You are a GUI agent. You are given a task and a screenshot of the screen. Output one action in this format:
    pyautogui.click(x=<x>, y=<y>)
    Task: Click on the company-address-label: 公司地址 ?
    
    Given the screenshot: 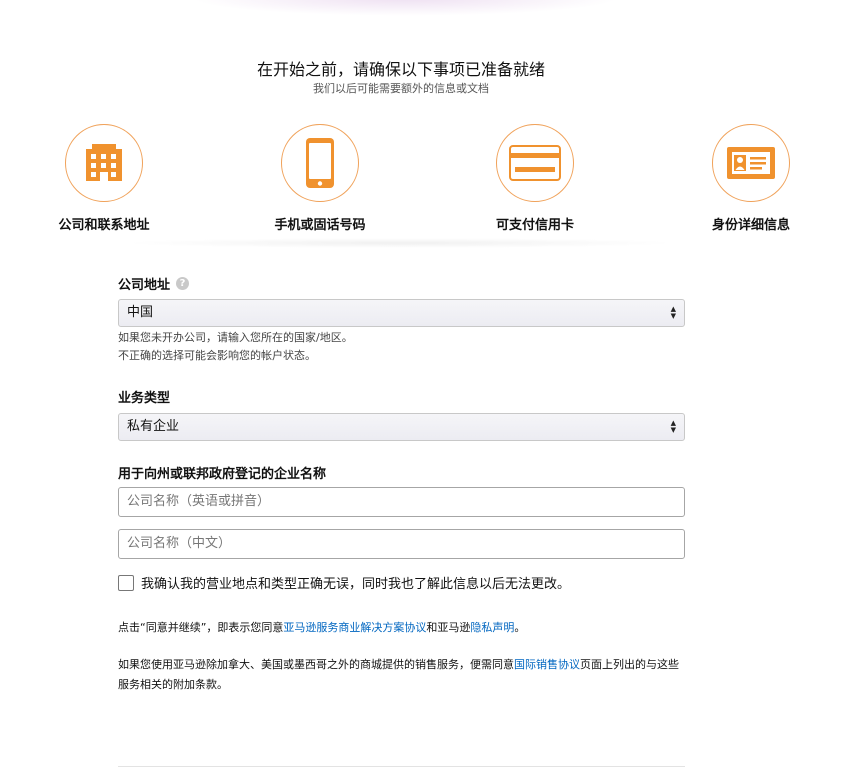 What is the action you would take?
    pyautogui.click(x=401, y=283)
    